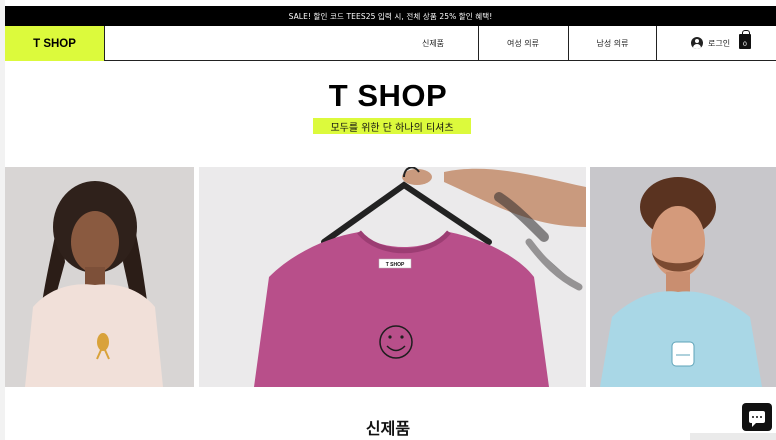 The image size is (776, 440). Describe the element at coordinates (719, 43) in the screenshot. I see `login-label: 로그인` at that location.